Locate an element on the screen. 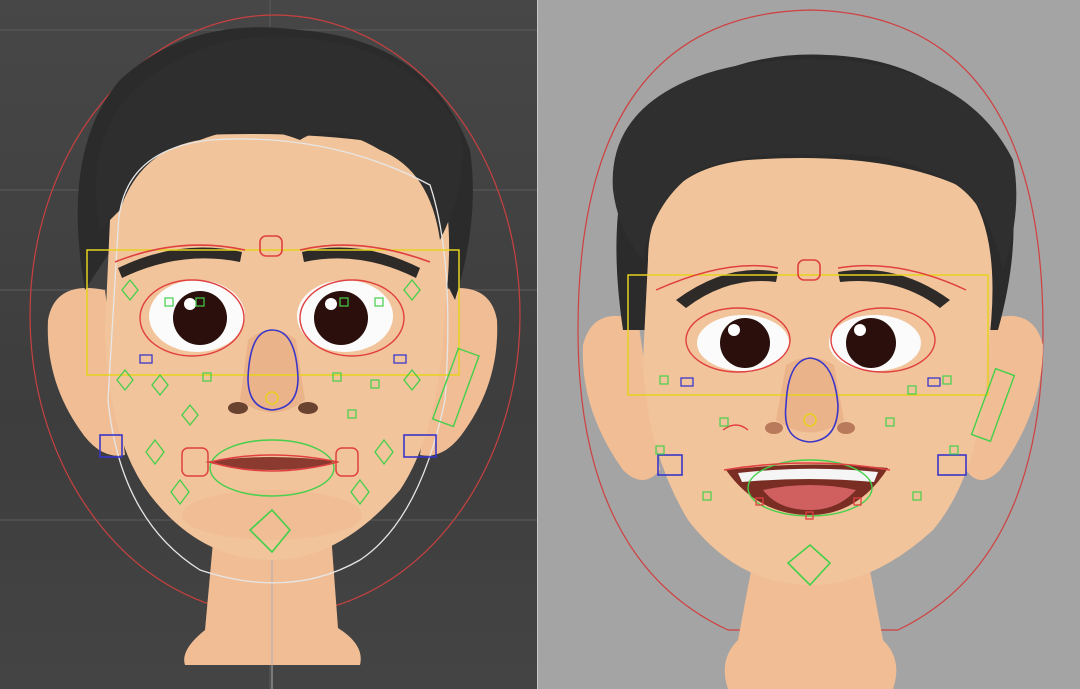 The width and height of the screenshot is (1080, 689). chin-shade is located at coordinates (272, 515).